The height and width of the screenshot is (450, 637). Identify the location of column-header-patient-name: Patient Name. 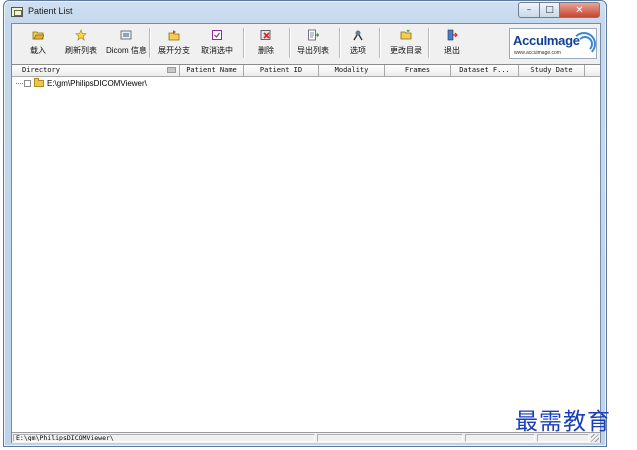
(212, 70).